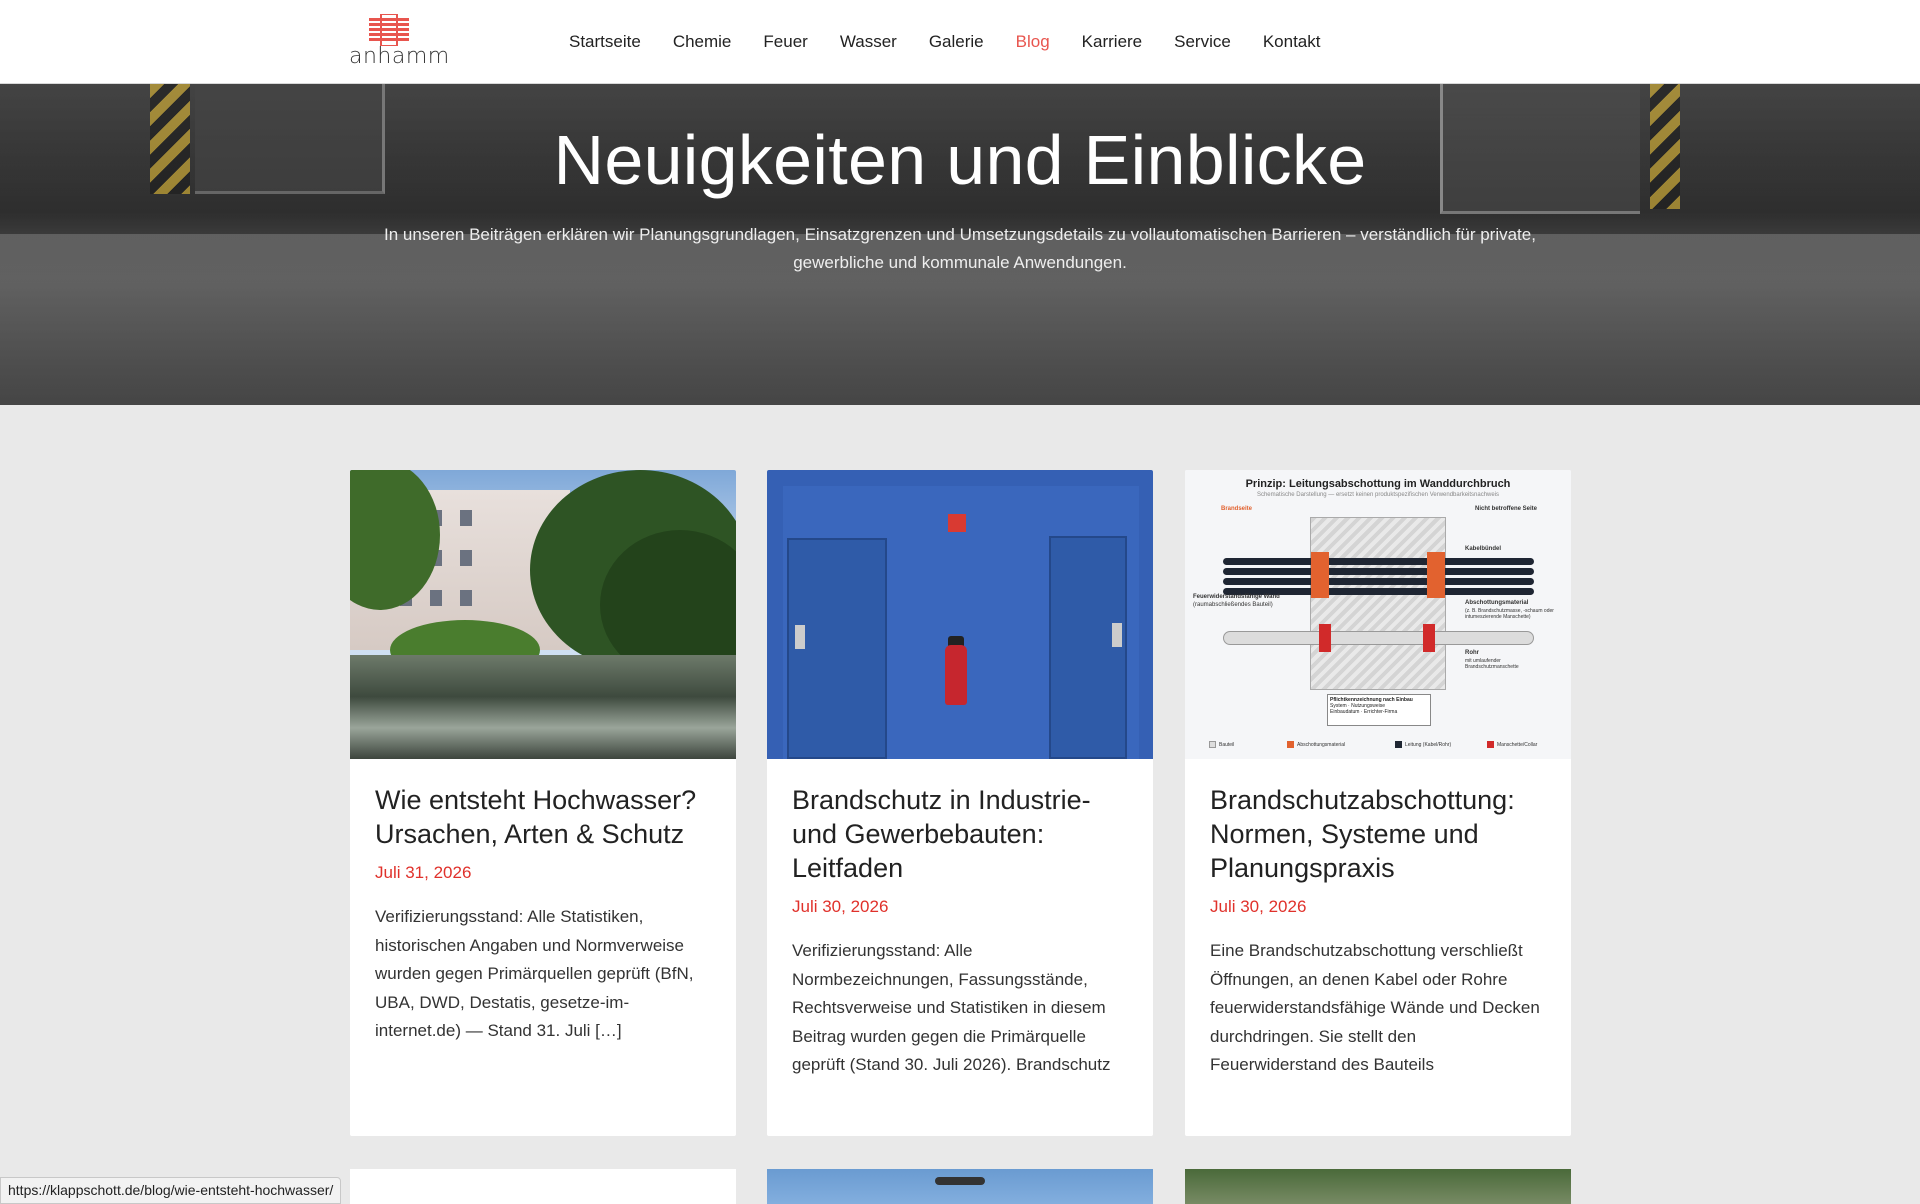 This screenshot has height=1204, width=1920. What do you see at coordinates (605, 42) in the screenshot?
I see `nav-item-startseite: Startseite` at bounding box center [605, 42].